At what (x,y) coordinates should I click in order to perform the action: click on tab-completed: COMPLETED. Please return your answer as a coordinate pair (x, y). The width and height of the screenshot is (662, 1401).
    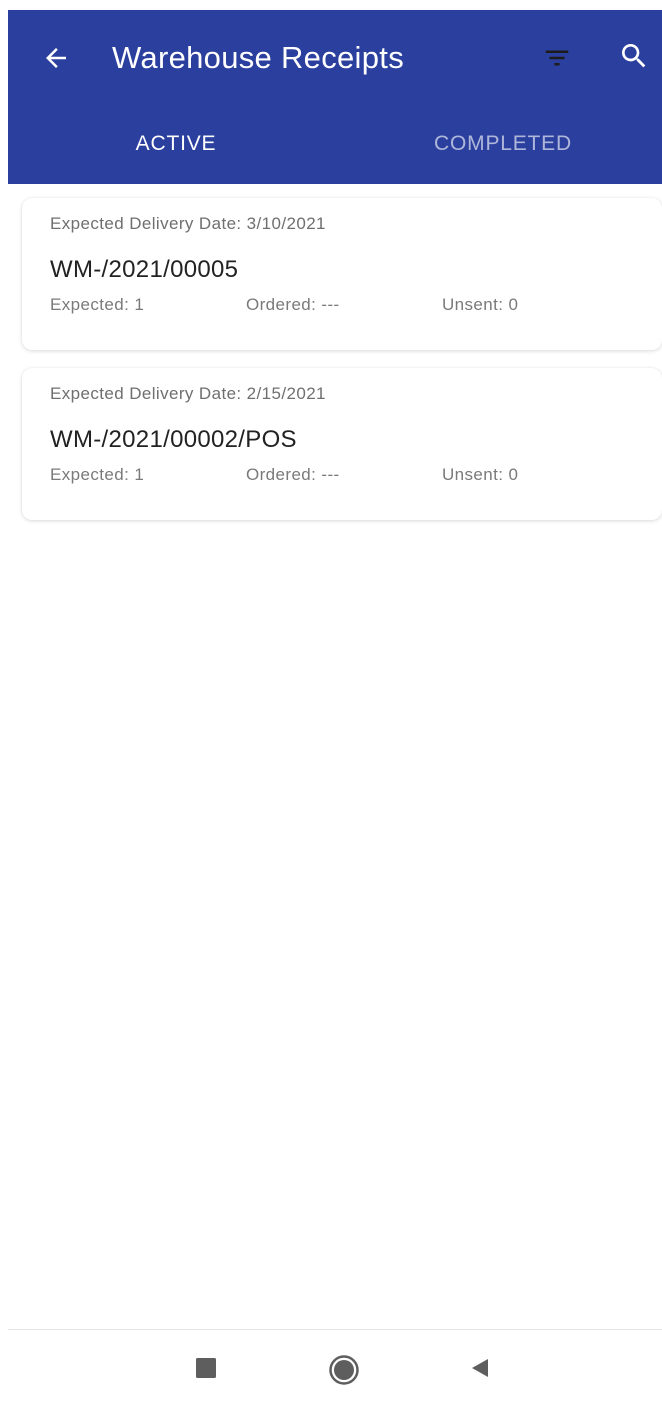
    Looking at the image, I should click on (503, 144).